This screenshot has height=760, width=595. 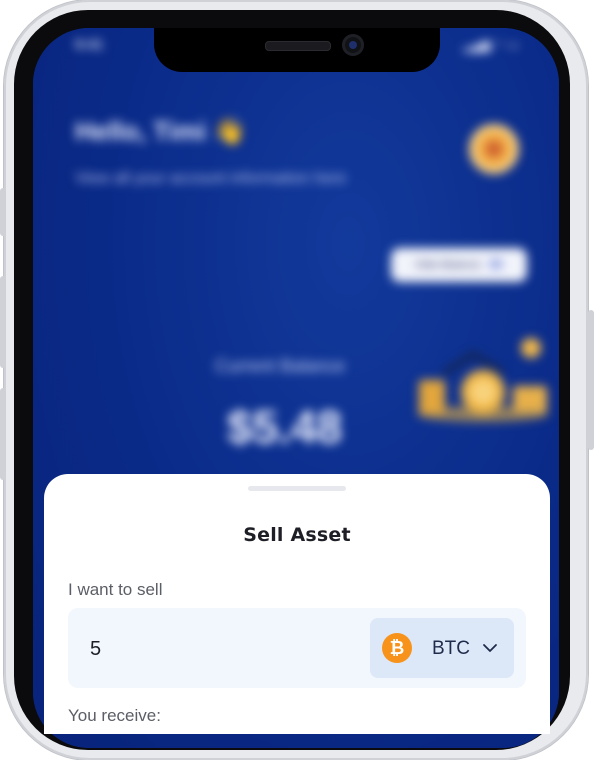 What do you see at coordinates (115, 589) in the screenshot?
I see `sell-amount-label: I want to sell` at bounding box center [115, 589].